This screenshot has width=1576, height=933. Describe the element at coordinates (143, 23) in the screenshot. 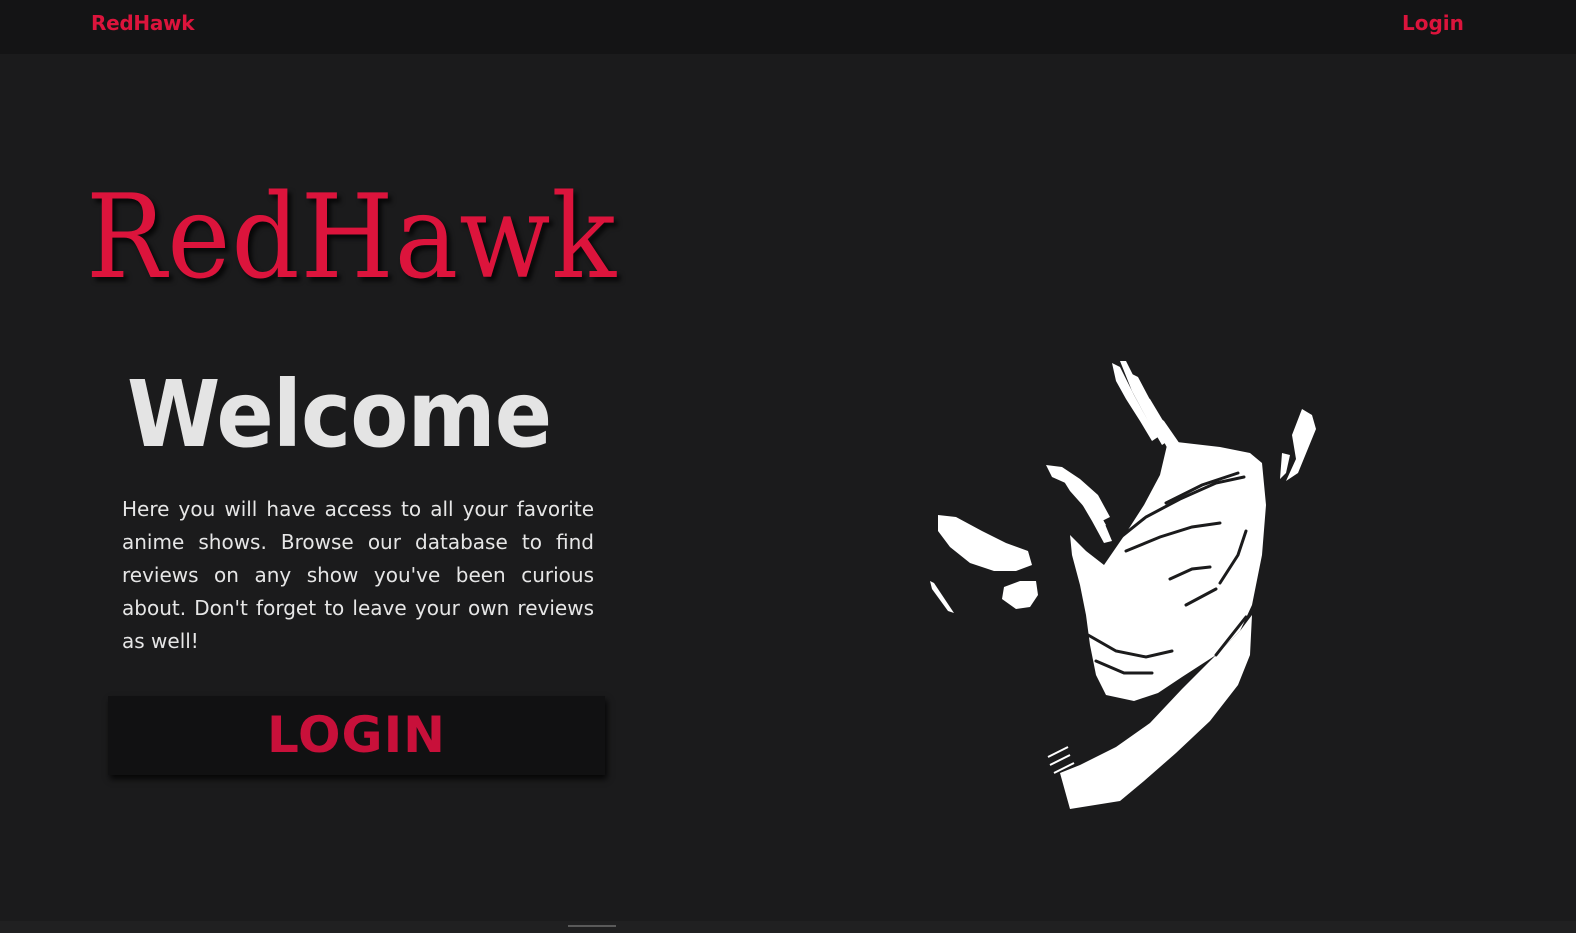

I see `nav-brand-link: RedHawk` at that location.